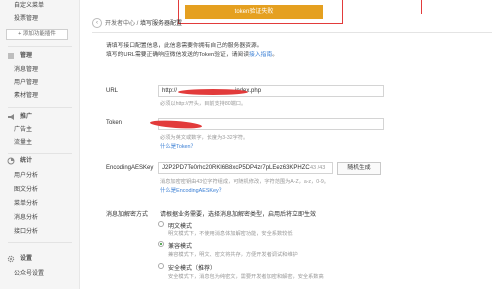 The height and width of the screenshot is (289, 500). Describe the element at coordinates (26, 259) in the screenshot. I see `sidebar-group-label: 设置` at that location.